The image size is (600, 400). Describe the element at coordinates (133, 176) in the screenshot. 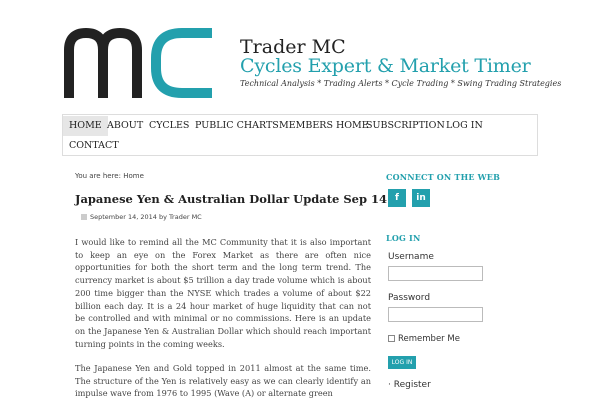

I see `breadcrumb-home-link: Home` at that location.